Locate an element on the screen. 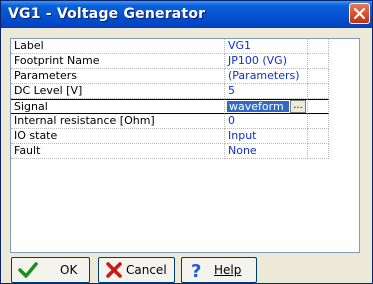 This screenshot has height=284, width=373. property-value: (Parameters) is located at coordinates (266, 76).